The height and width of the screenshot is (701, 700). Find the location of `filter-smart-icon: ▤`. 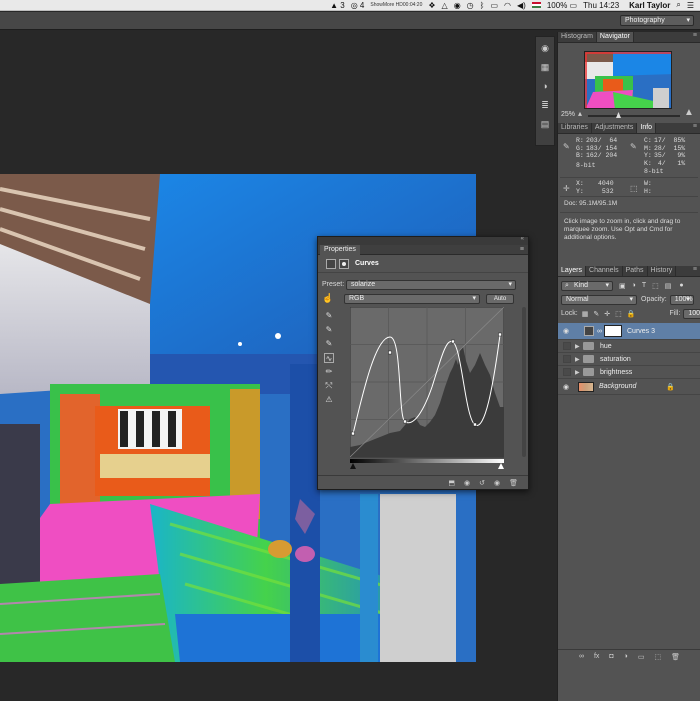

filter-smart-icon: ▤ is located at coordinates (668, 286).